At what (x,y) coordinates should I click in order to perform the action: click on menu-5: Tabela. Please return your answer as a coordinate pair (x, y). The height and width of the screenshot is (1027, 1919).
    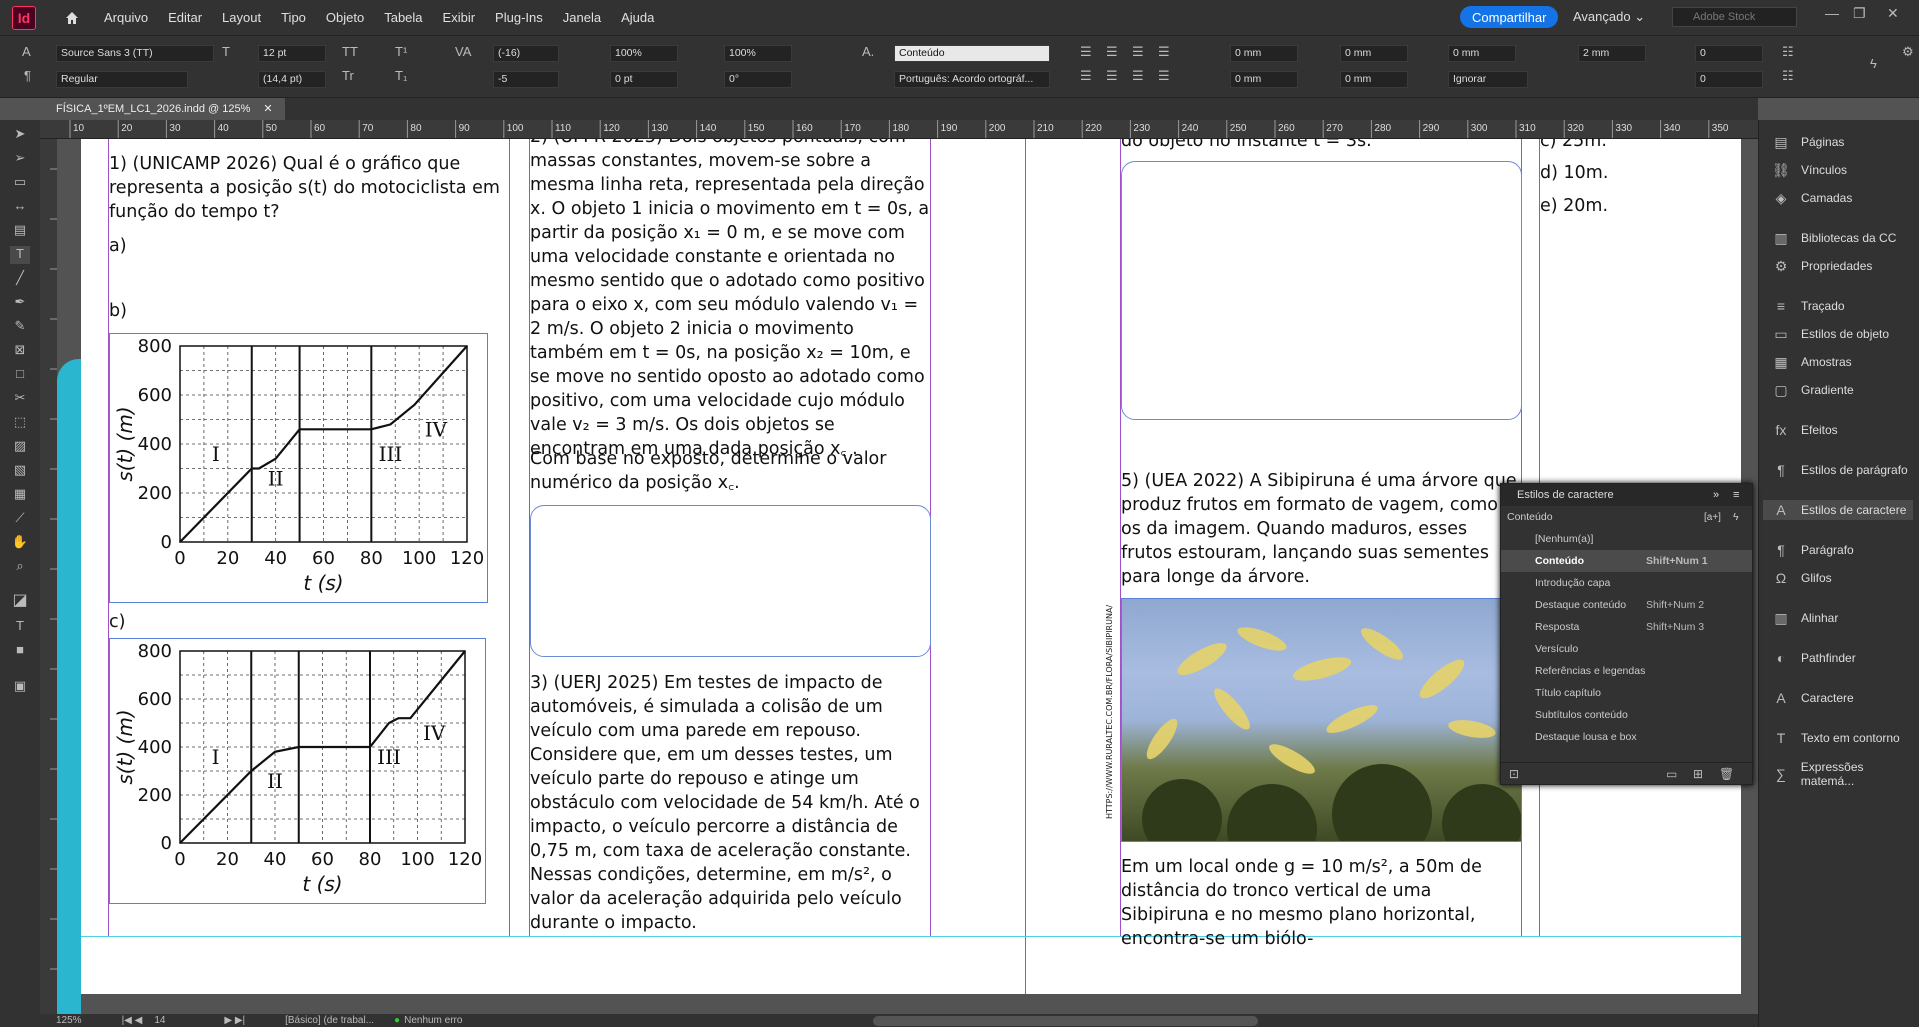
    Looking at the image, I should click on (403, 17).